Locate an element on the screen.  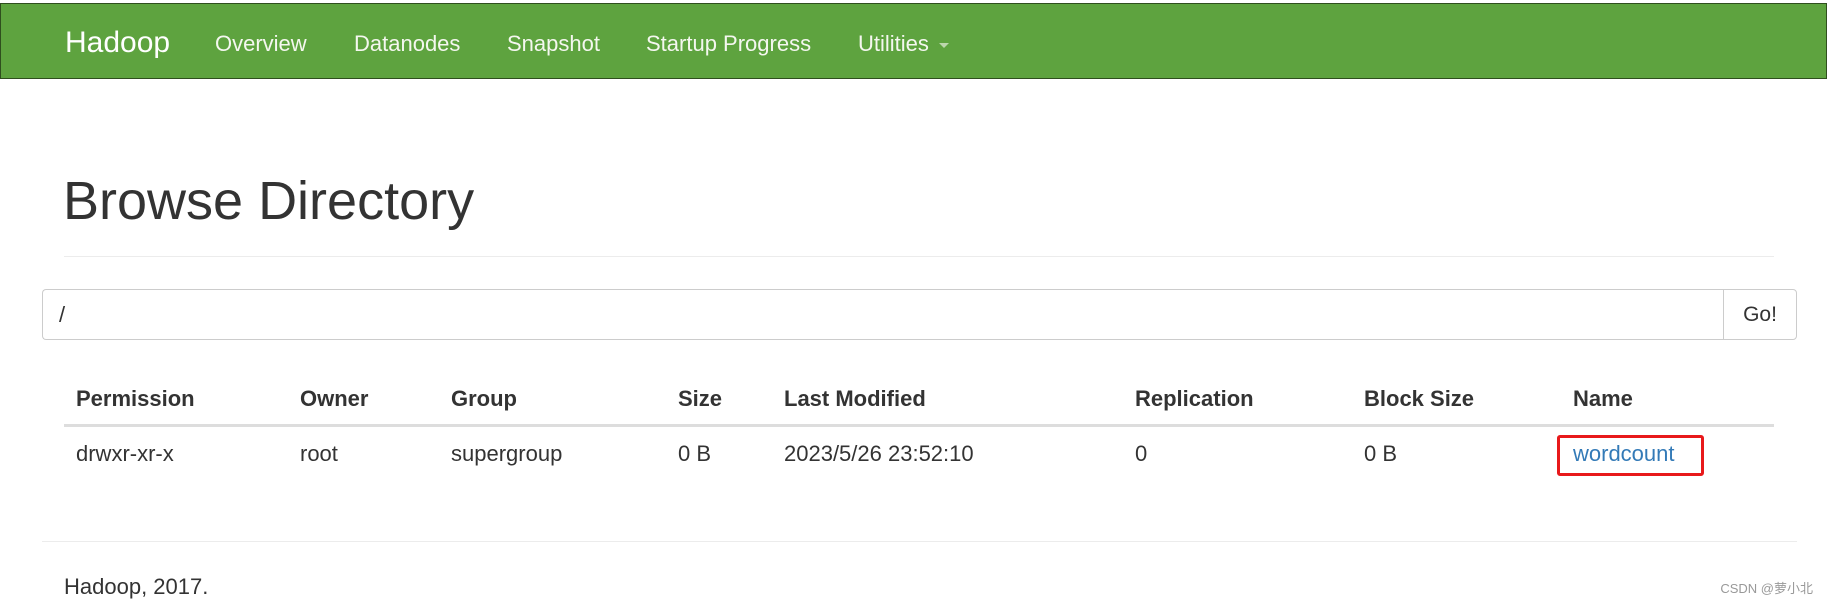
page-title: Browse Directory is located at coordinates (269, 201).